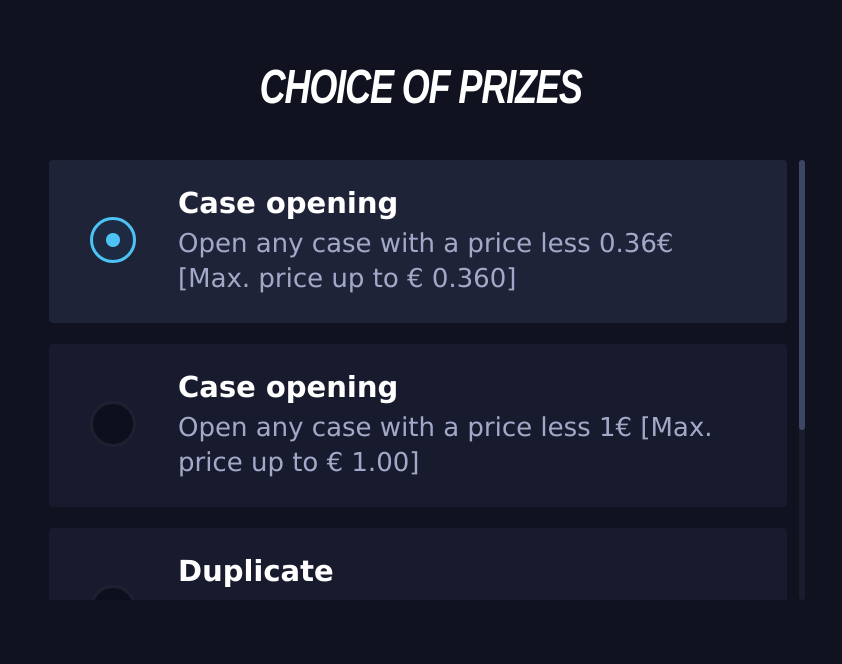 This screenshot has height=664, width=842. I want to click on radio-button, so click(113, 240).